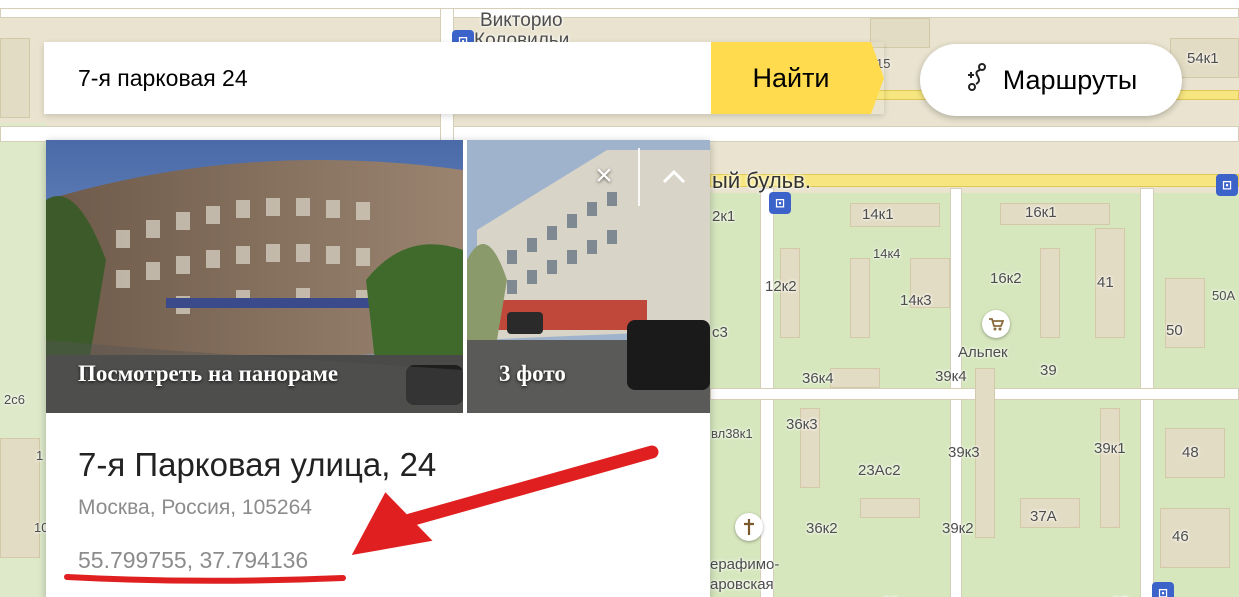  What do you see at coordinates (1043, 516) in the screenshot?
I see `map-building-label: 37А` at bounding box center [1043, 516].